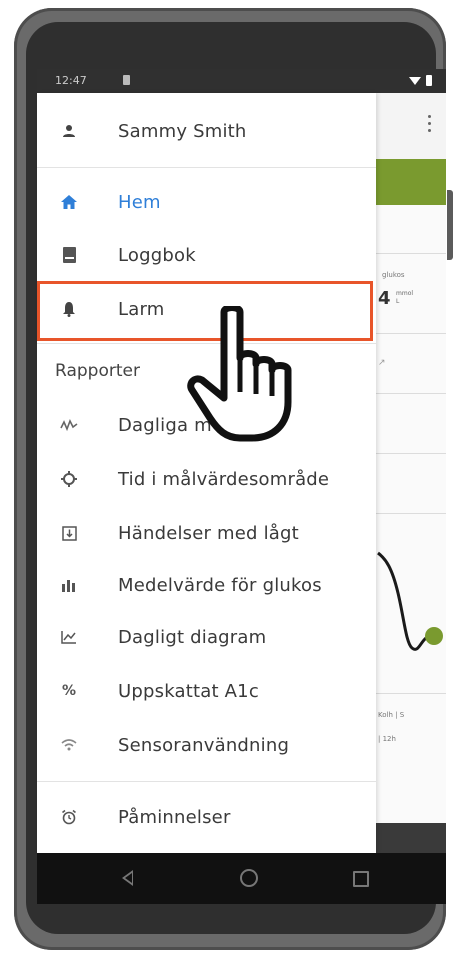 The height and width of the screenshot is (955, 459). Describe the element at coordinates (69, 817) in the screenshot. I see `alarm-clock-icon` at that location.